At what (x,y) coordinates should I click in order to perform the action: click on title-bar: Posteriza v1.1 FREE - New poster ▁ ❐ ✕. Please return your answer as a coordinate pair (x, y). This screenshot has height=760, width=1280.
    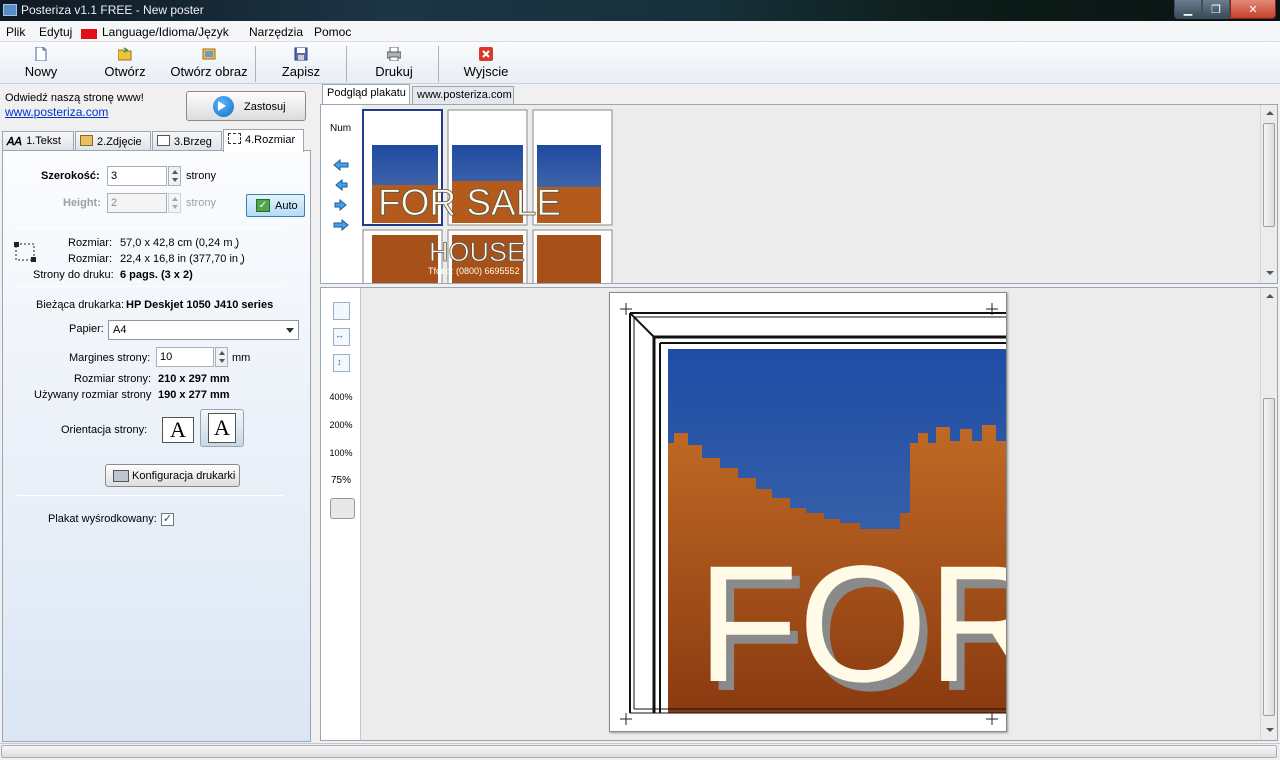
    Looking at the image, I should click on (640, 10).